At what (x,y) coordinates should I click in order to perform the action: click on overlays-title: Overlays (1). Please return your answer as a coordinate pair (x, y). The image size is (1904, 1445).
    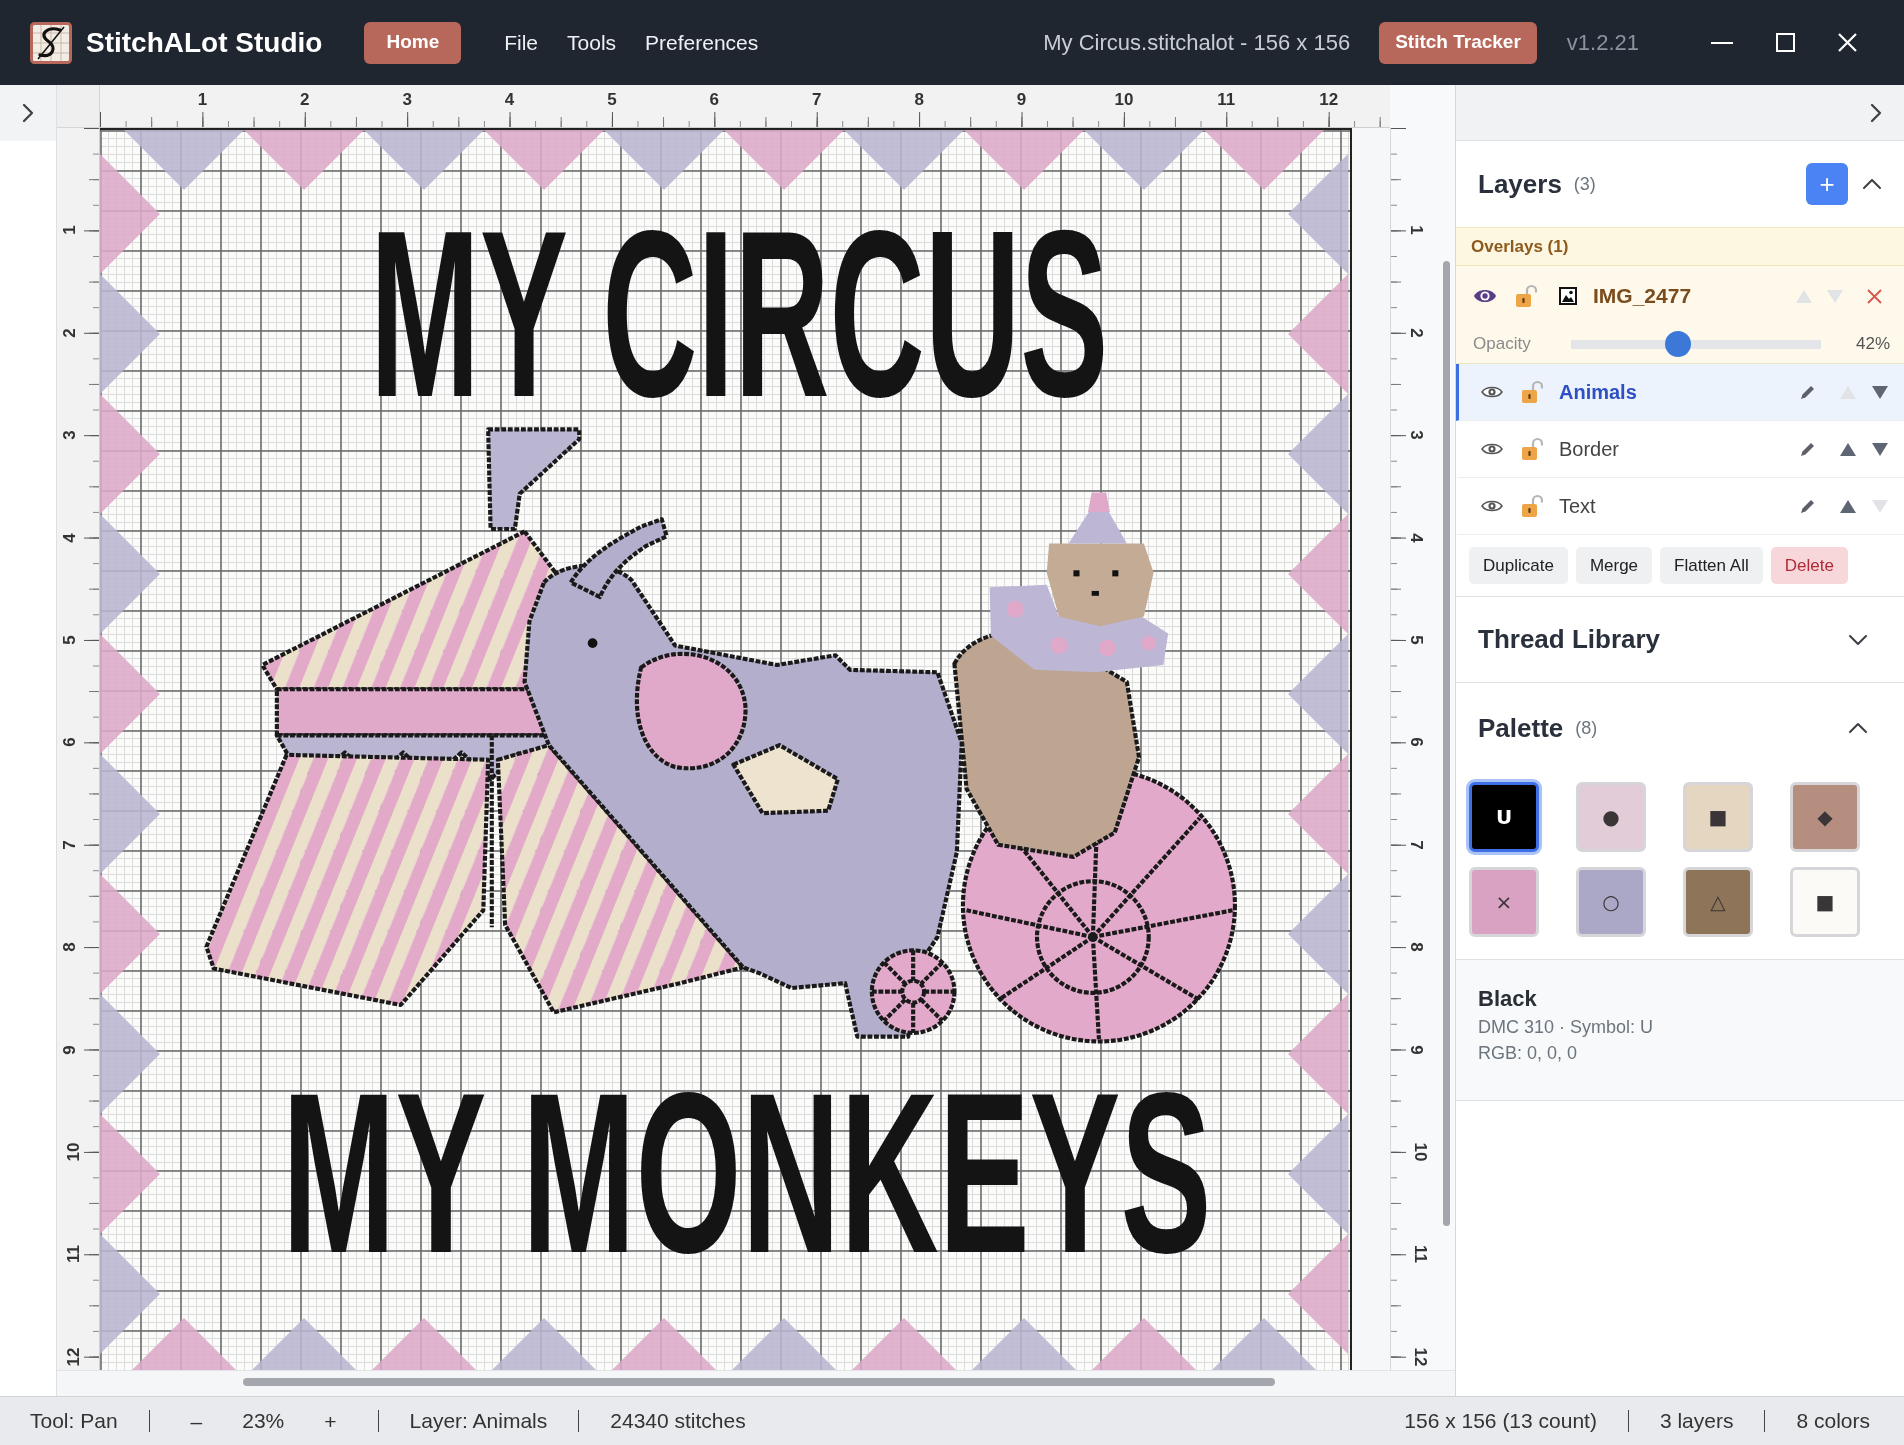
    Looking at the image, I should click on (1520, 246).